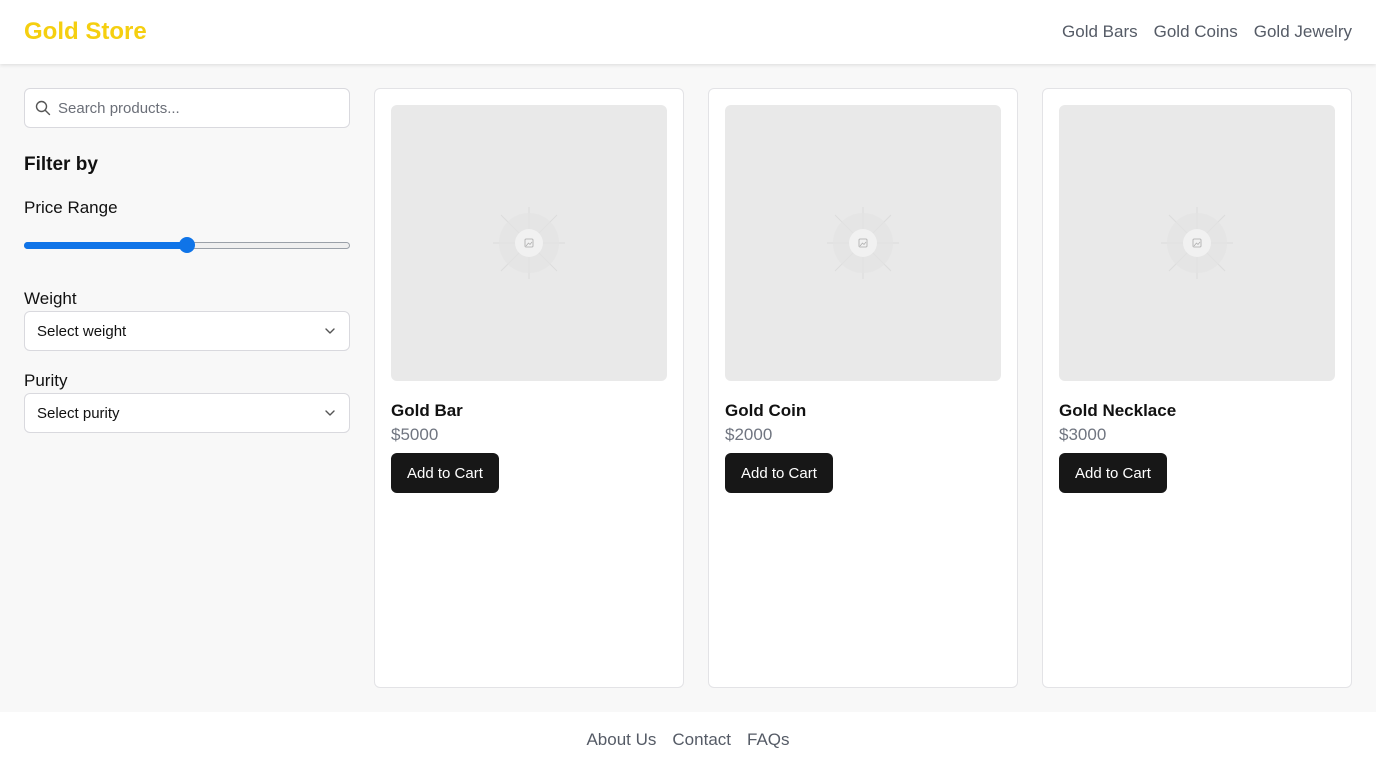  What do you see at coordinates (187, 331) in the screenshot?
I see `weight-select: Select weight` at bounding box center [187, 331].